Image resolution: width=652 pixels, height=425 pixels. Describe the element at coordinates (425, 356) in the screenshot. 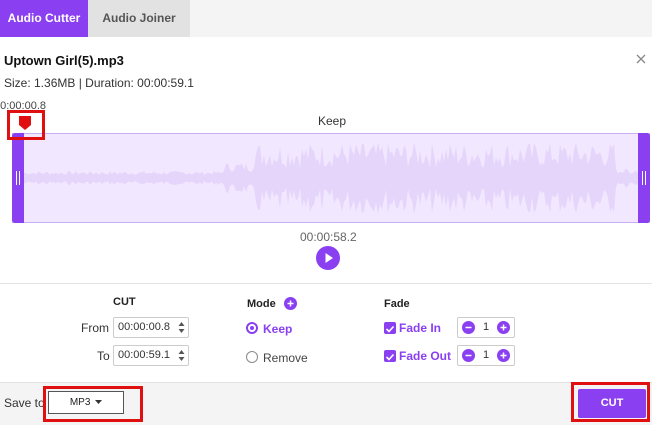

I see `fade-out-label: Fade Out` at that location.